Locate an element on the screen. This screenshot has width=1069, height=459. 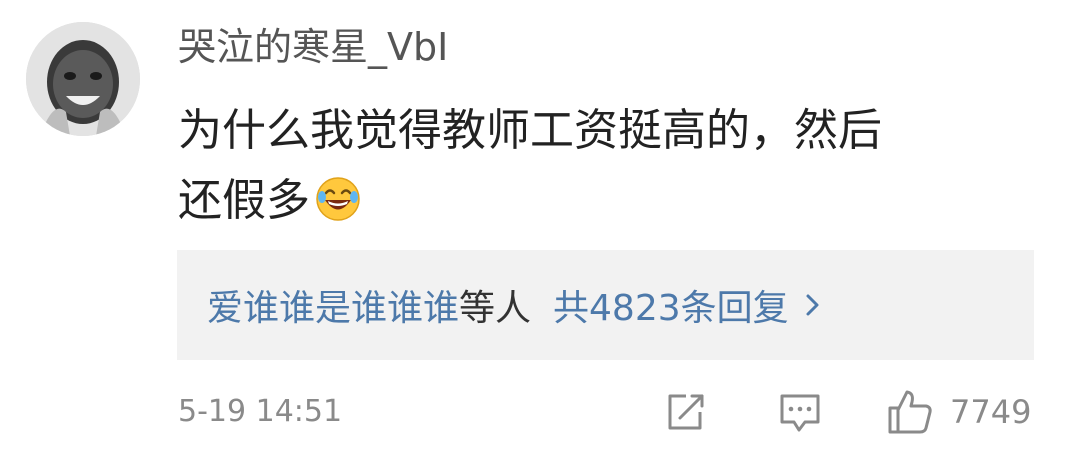
thumbs-up-icon is located at coordinates (910, 412).